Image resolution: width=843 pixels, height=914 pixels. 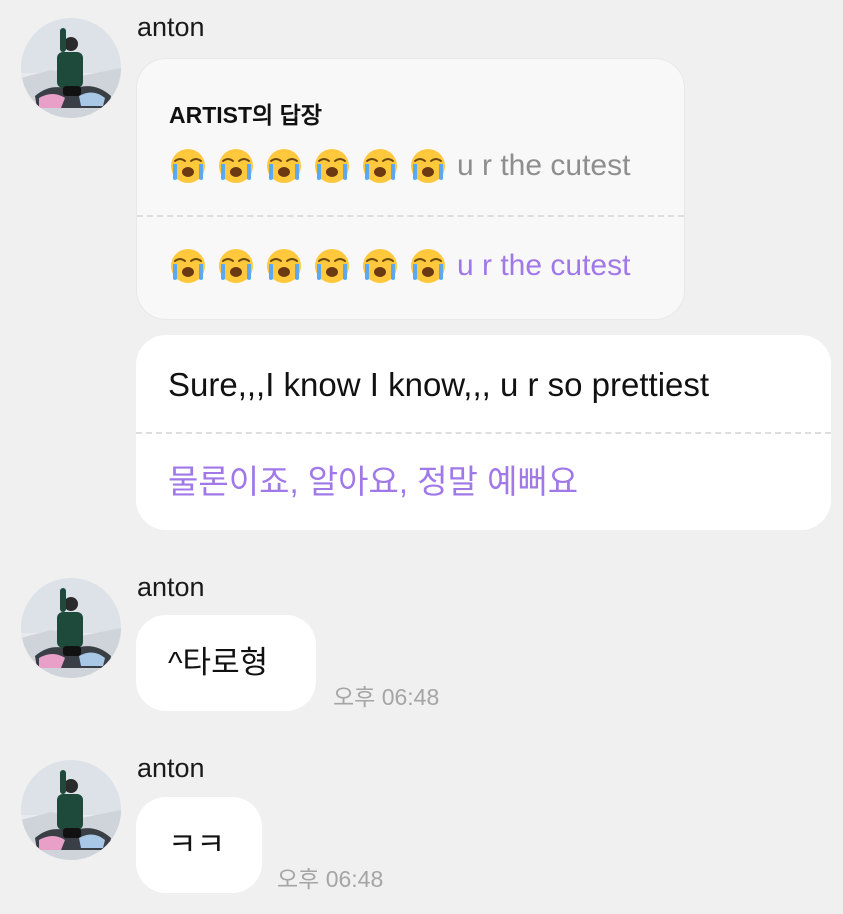 I want to click on reply-original-text: u r the cutest, so click(x=544, y=165).